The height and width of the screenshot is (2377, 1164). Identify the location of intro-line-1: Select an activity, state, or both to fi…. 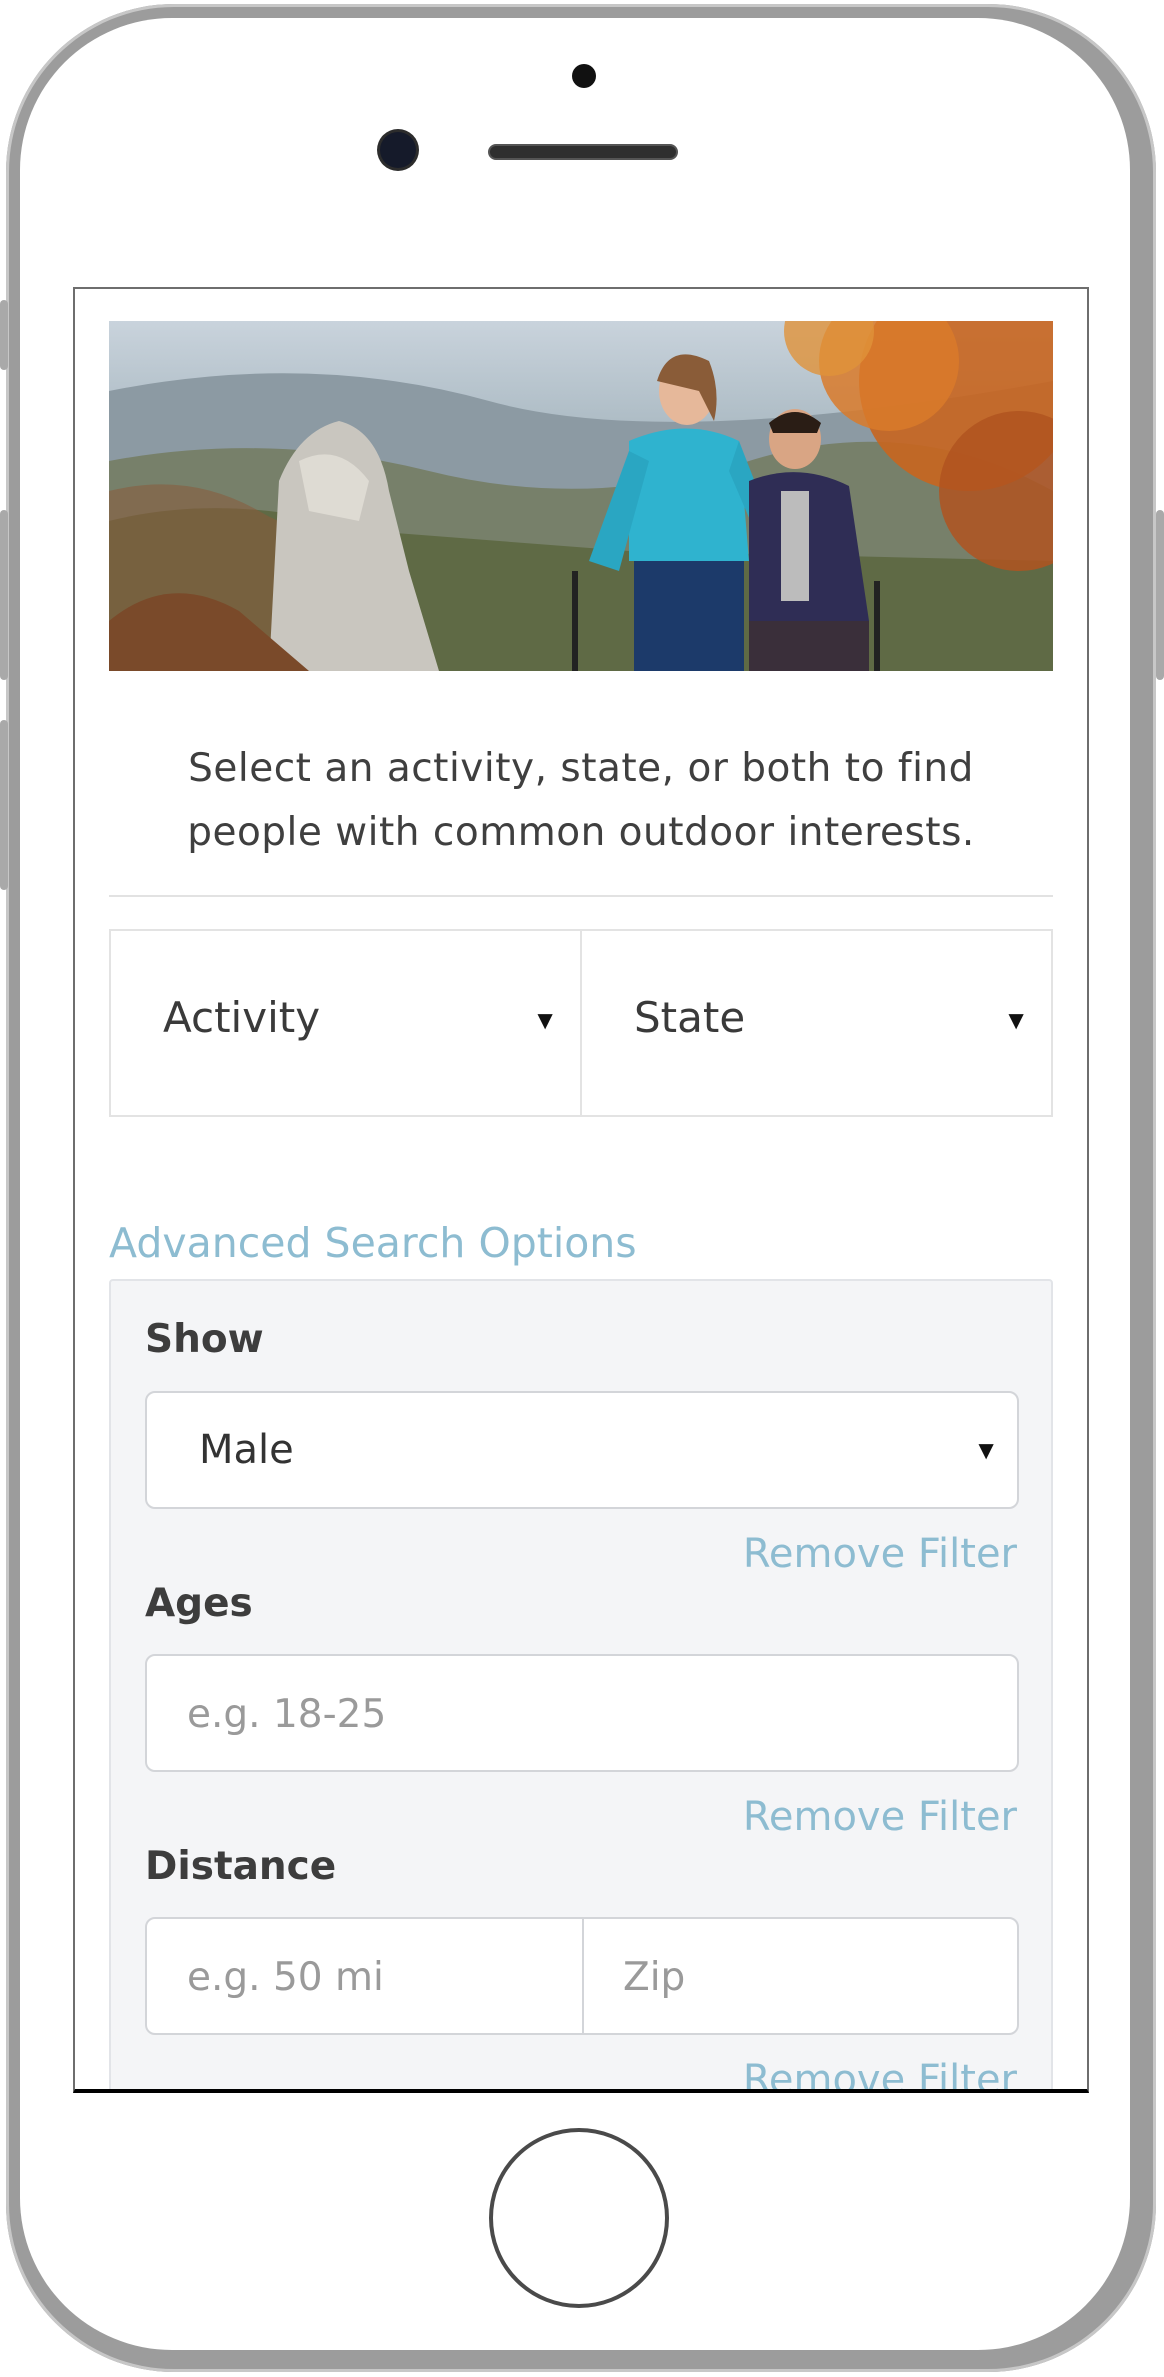
(581, 768).